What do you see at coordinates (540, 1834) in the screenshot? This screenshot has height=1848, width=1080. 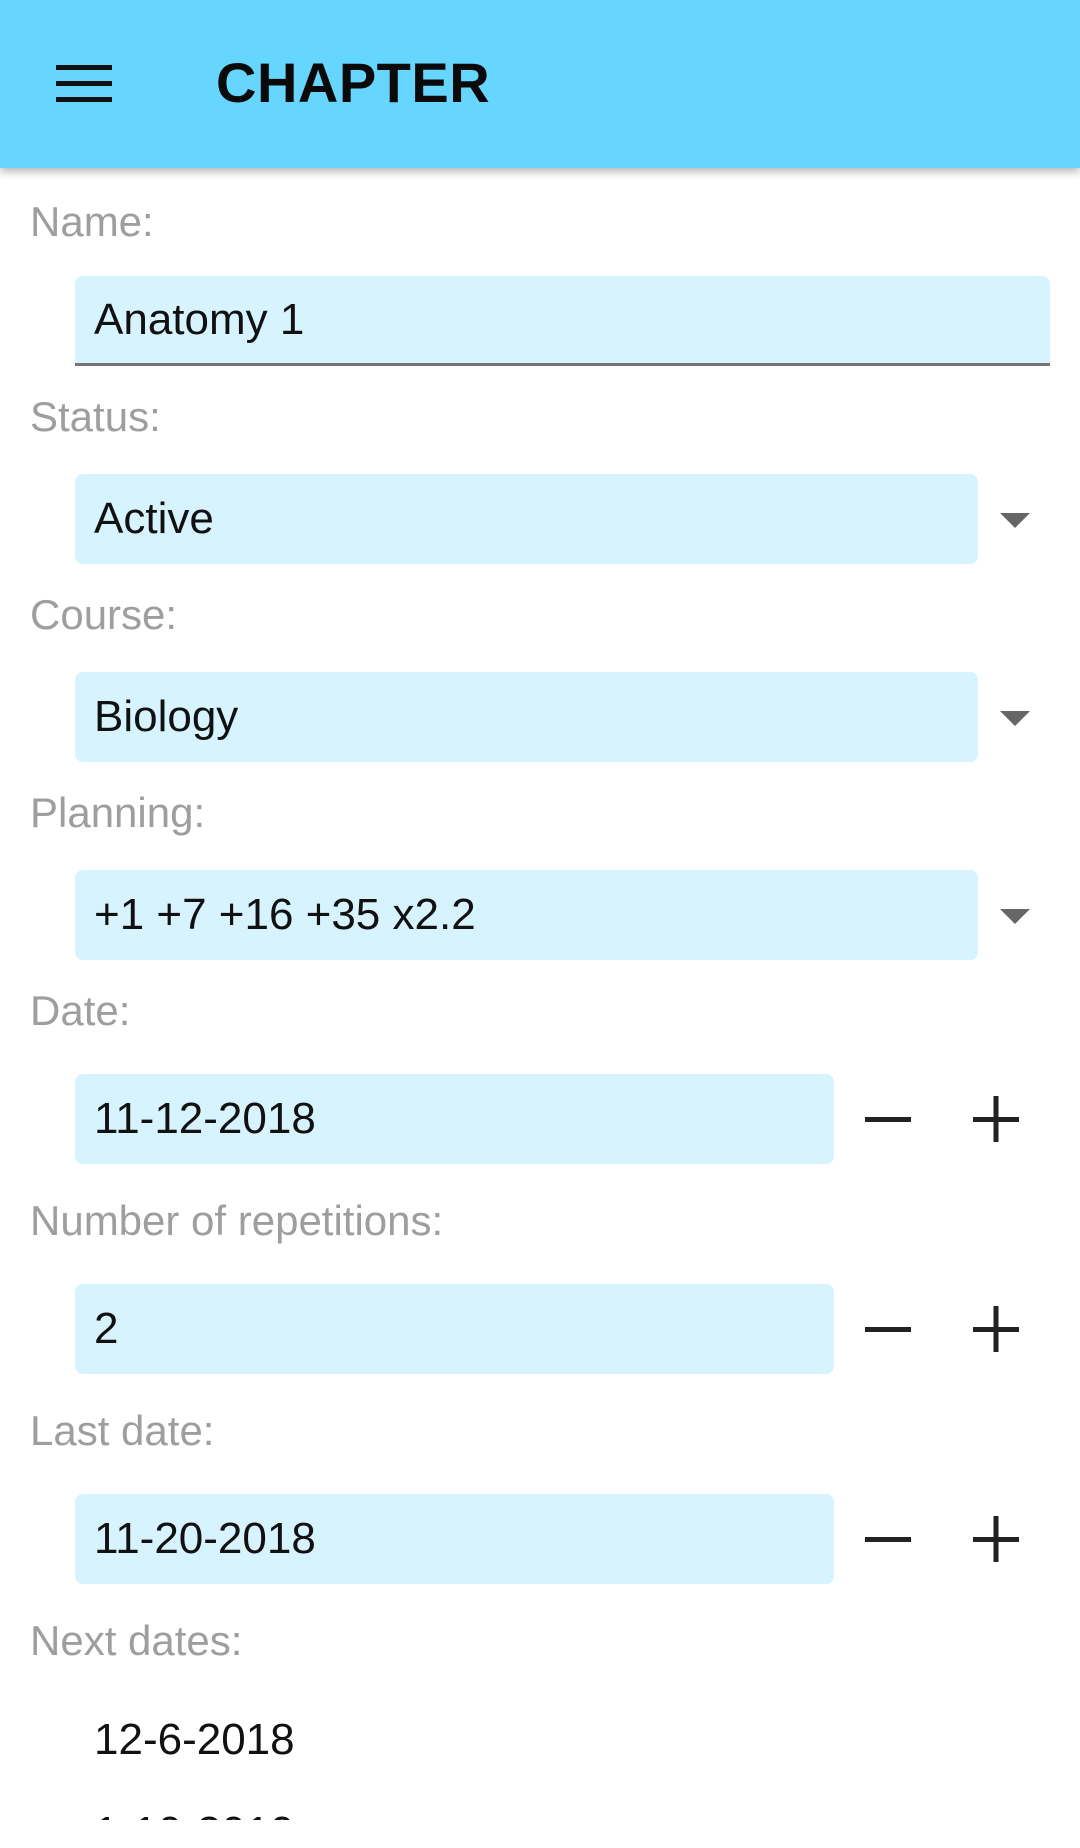 I see `bottom-edge` at bounding box center [540, 1834].